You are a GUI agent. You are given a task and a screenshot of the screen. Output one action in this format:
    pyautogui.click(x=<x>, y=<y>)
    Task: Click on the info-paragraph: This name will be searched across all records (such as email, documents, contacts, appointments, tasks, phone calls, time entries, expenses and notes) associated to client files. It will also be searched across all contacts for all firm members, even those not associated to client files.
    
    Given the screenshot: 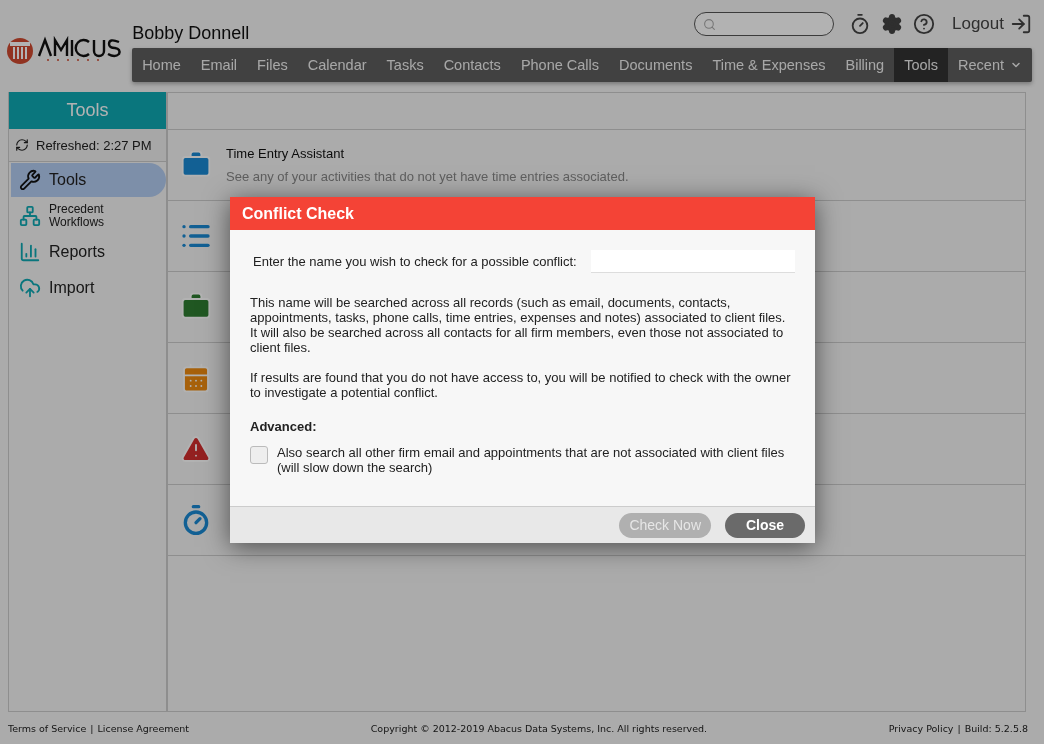 What is the action you would take?
    pyautogui.click(x=518, y=325)
    